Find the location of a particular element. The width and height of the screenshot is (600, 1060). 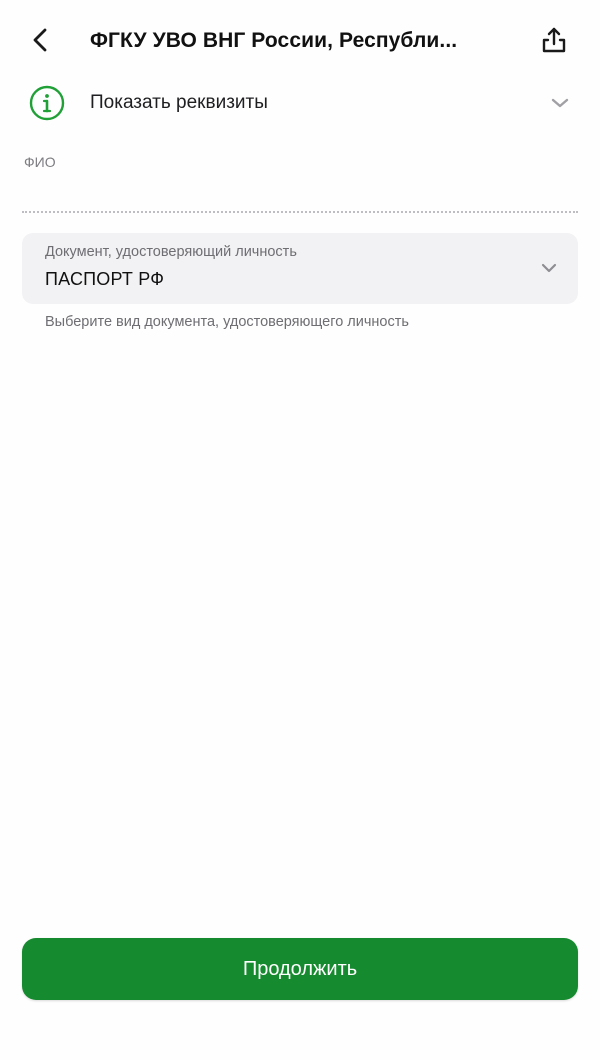

back-button is located at coordinates (40, 42).